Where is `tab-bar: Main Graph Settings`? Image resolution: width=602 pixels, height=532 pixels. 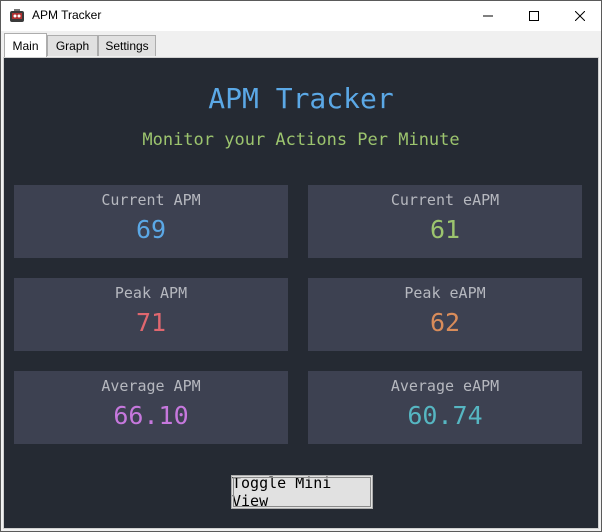
tab-bar: Main Graph Settings is located at coordinates (301, 44).